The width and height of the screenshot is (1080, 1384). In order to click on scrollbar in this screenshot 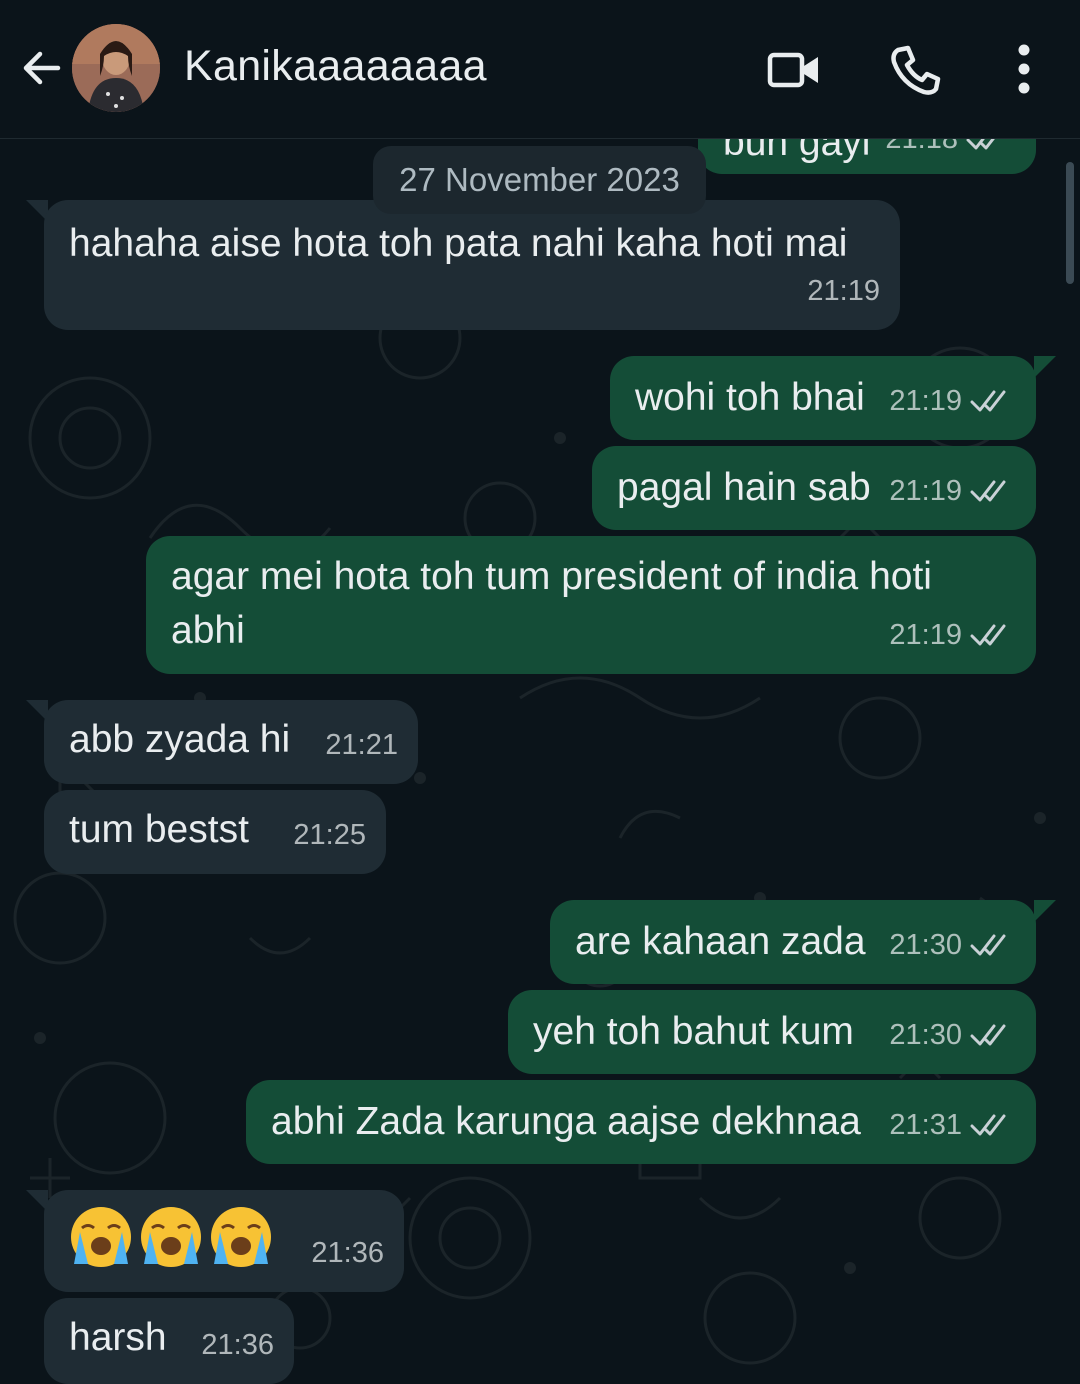, I will do `click(1070, 223)`.